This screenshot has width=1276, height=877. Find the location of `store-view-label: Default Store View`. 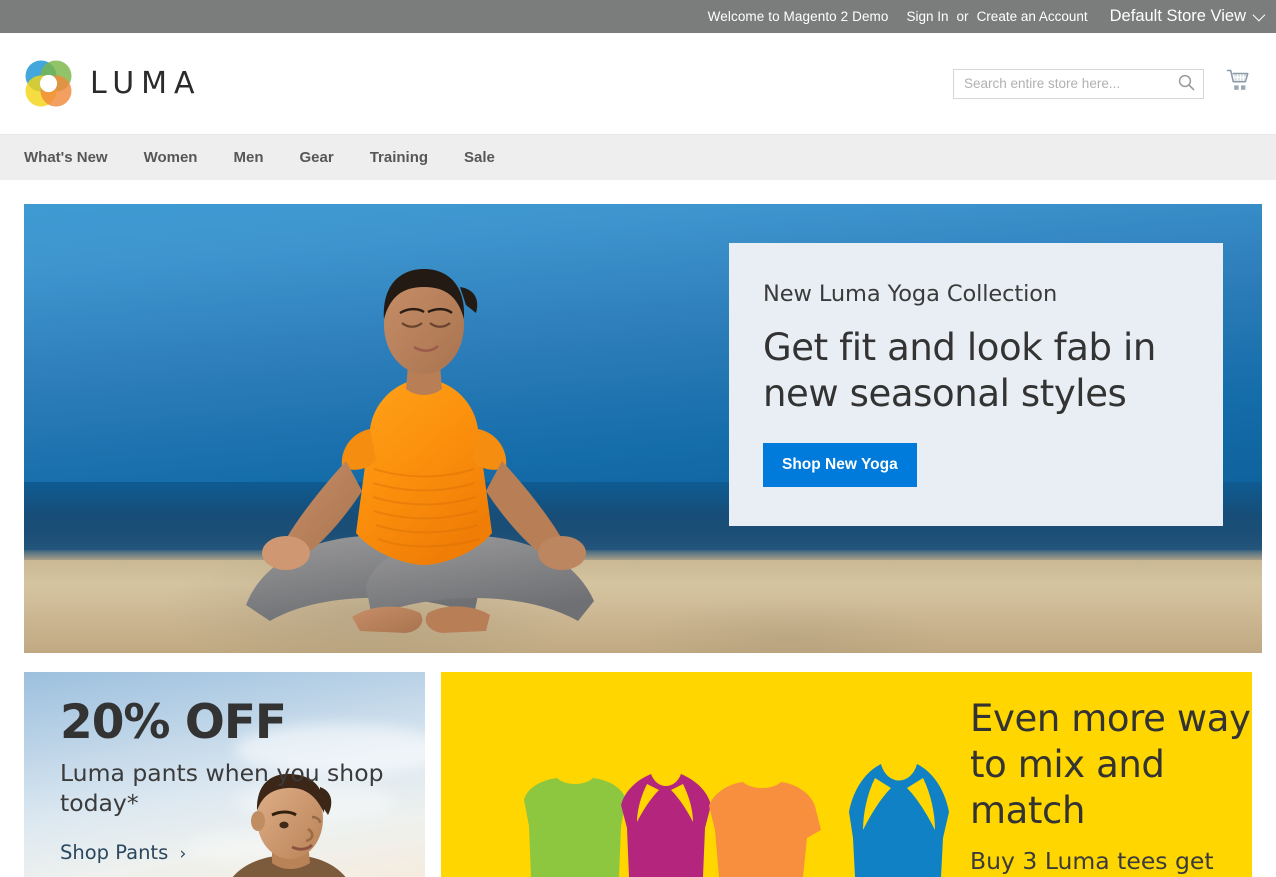

store-view-label: Default Store View is located at coordinates (1177, 16).